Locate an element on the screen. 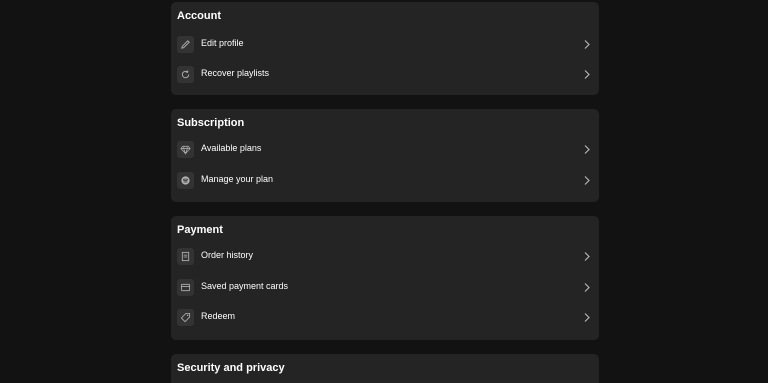 The width and height of the screenshot is (768, 383). edit-profile-label: Edit profile is located at coordinates (222, 43).